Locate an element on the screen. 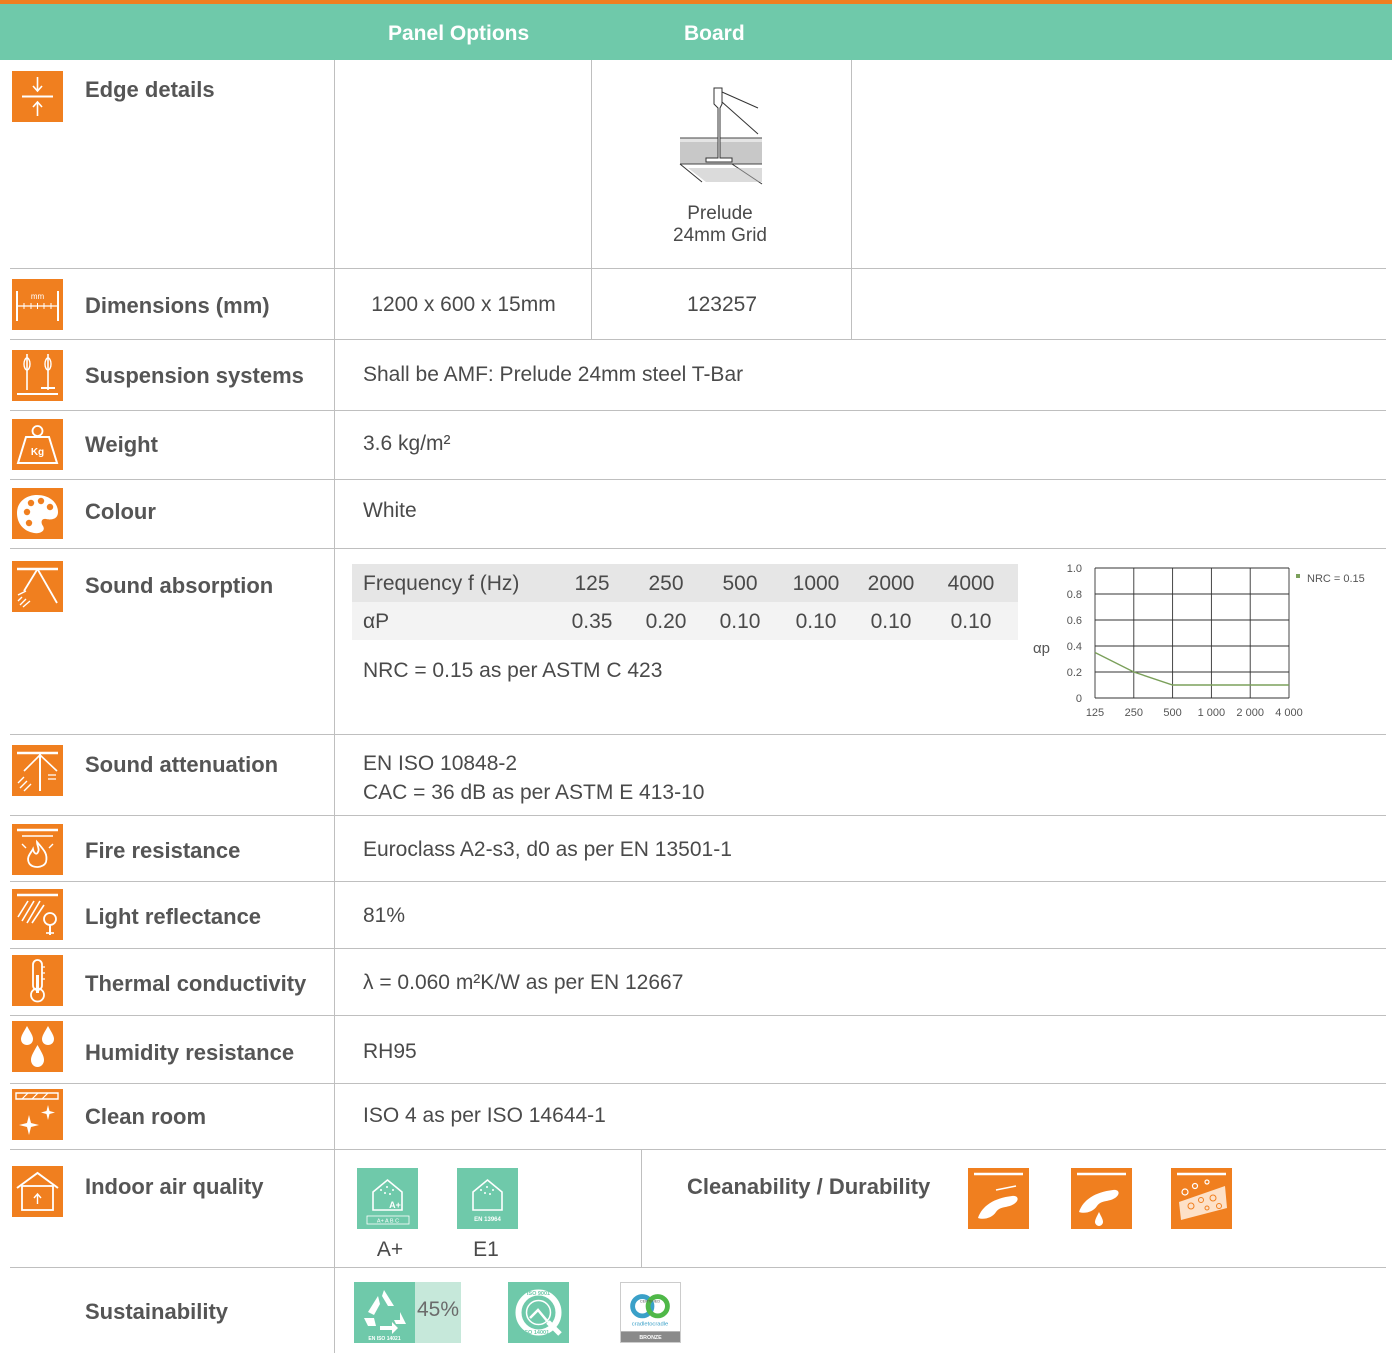 The height and width of the screenshot is (1353, 1392). prelude-grid-drawing is located at coordinates (721, 136).